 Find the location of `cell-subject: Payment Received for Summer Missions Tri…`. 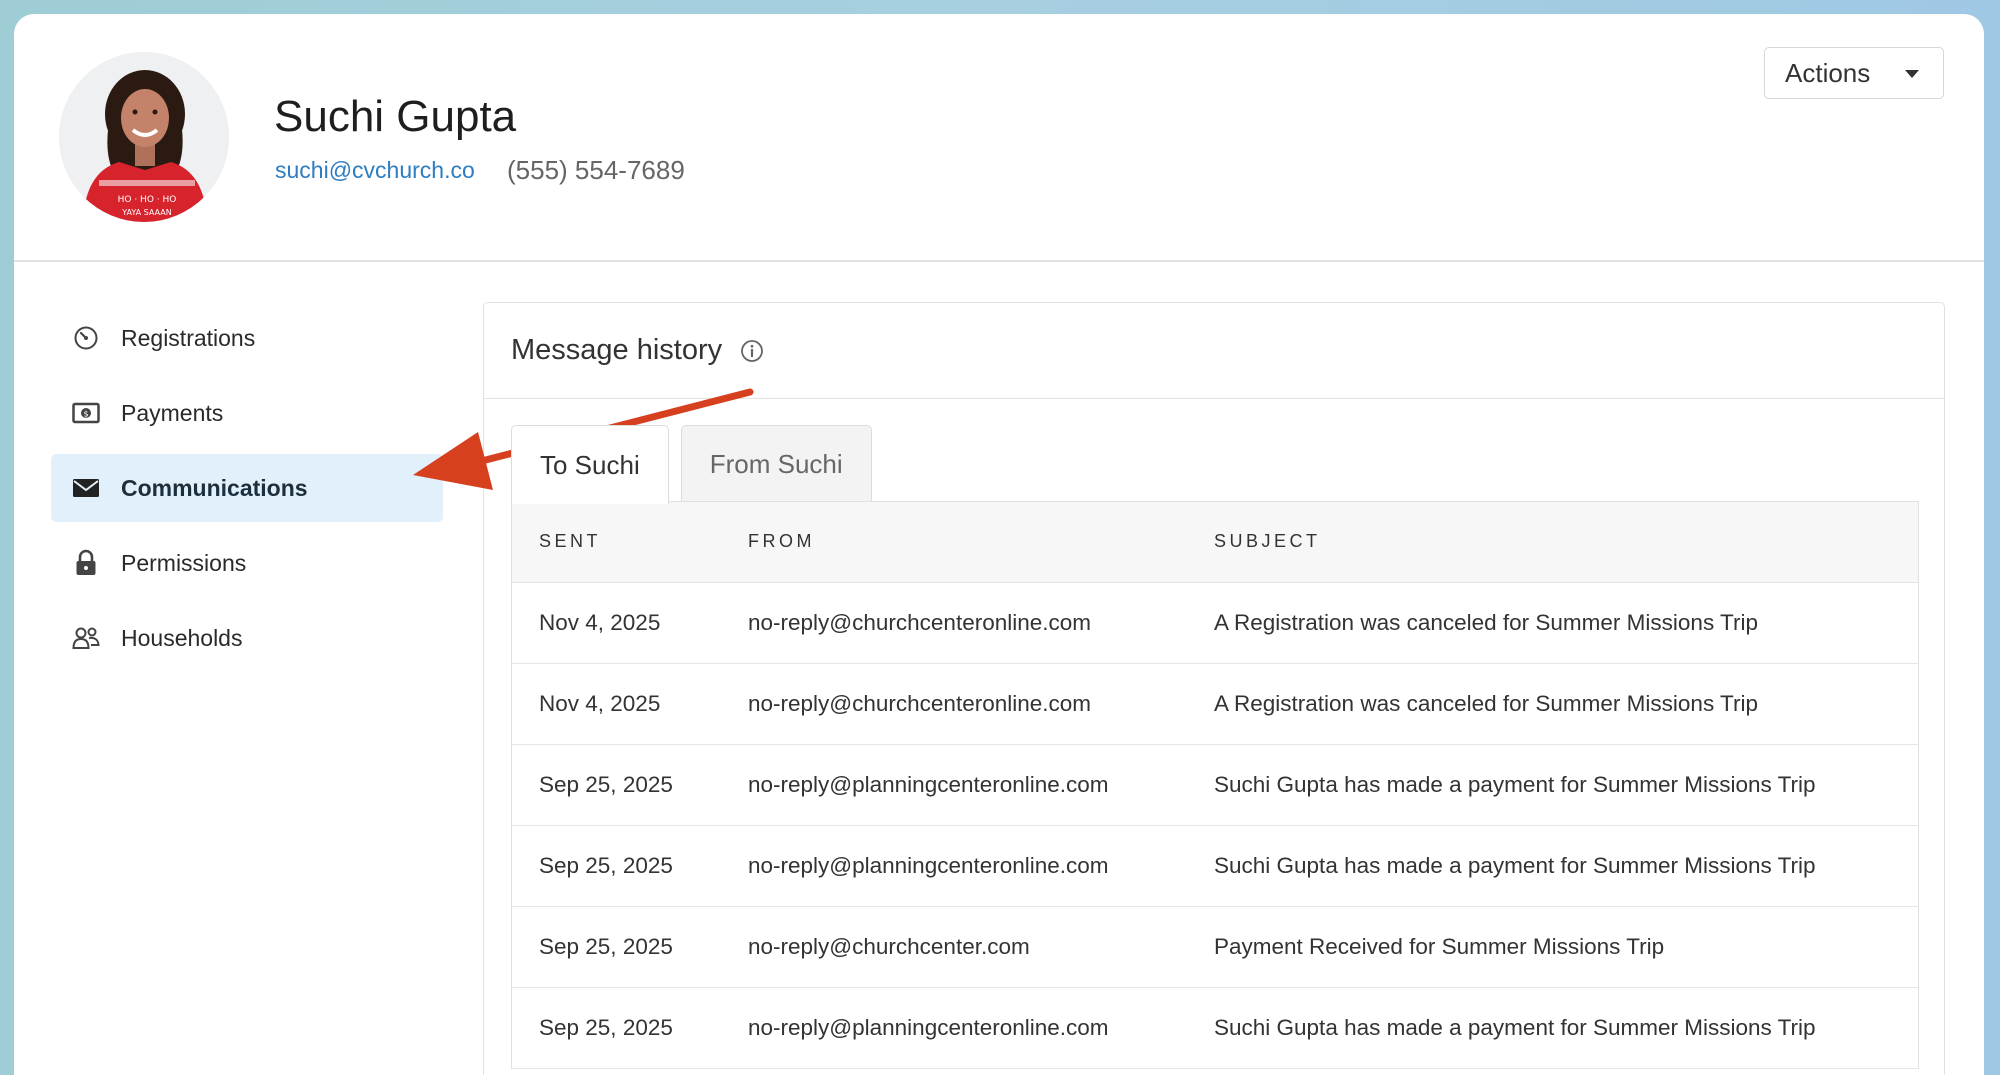

cell-subject: Payment Received for Summer Missions Tri… is located at coordinates (1552, 947).